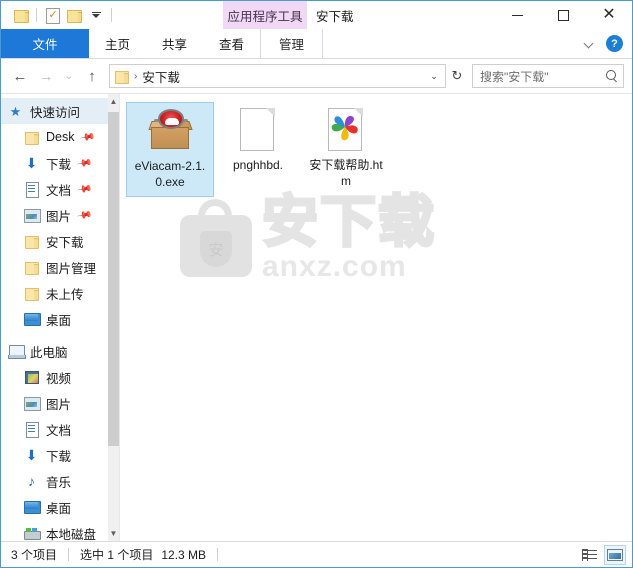 The image size is (633, 568). Describe the element at coordinates (117, 555) in the screenshot. I see `selection-label: 选中 1 个项目` at that location.